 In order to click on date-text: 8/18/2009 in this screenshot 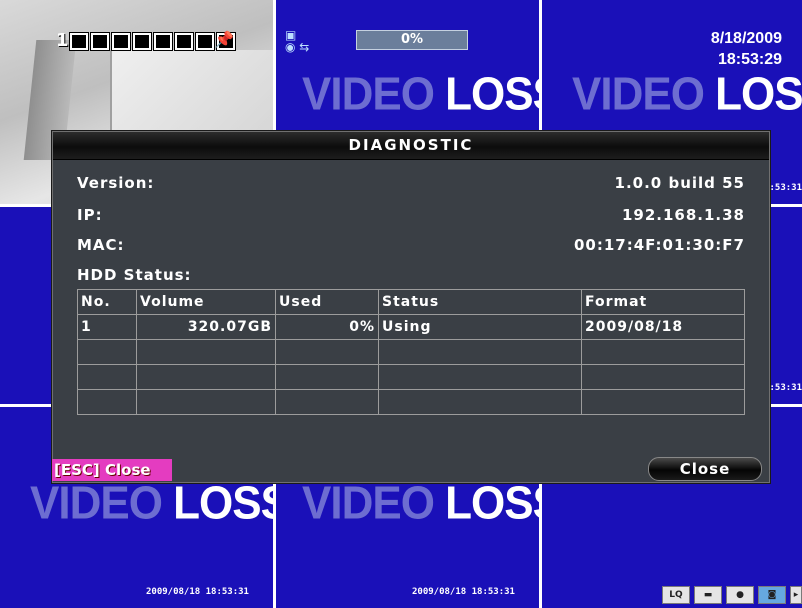, I will do `click(746, 38)`.